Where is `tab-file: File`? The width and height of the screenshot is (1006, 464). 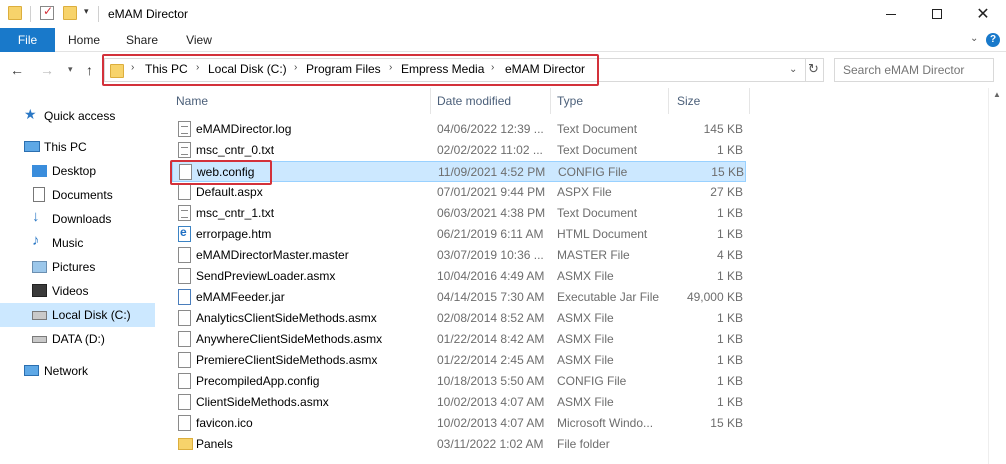
tab-file: File is located at coordinates (27, 40).